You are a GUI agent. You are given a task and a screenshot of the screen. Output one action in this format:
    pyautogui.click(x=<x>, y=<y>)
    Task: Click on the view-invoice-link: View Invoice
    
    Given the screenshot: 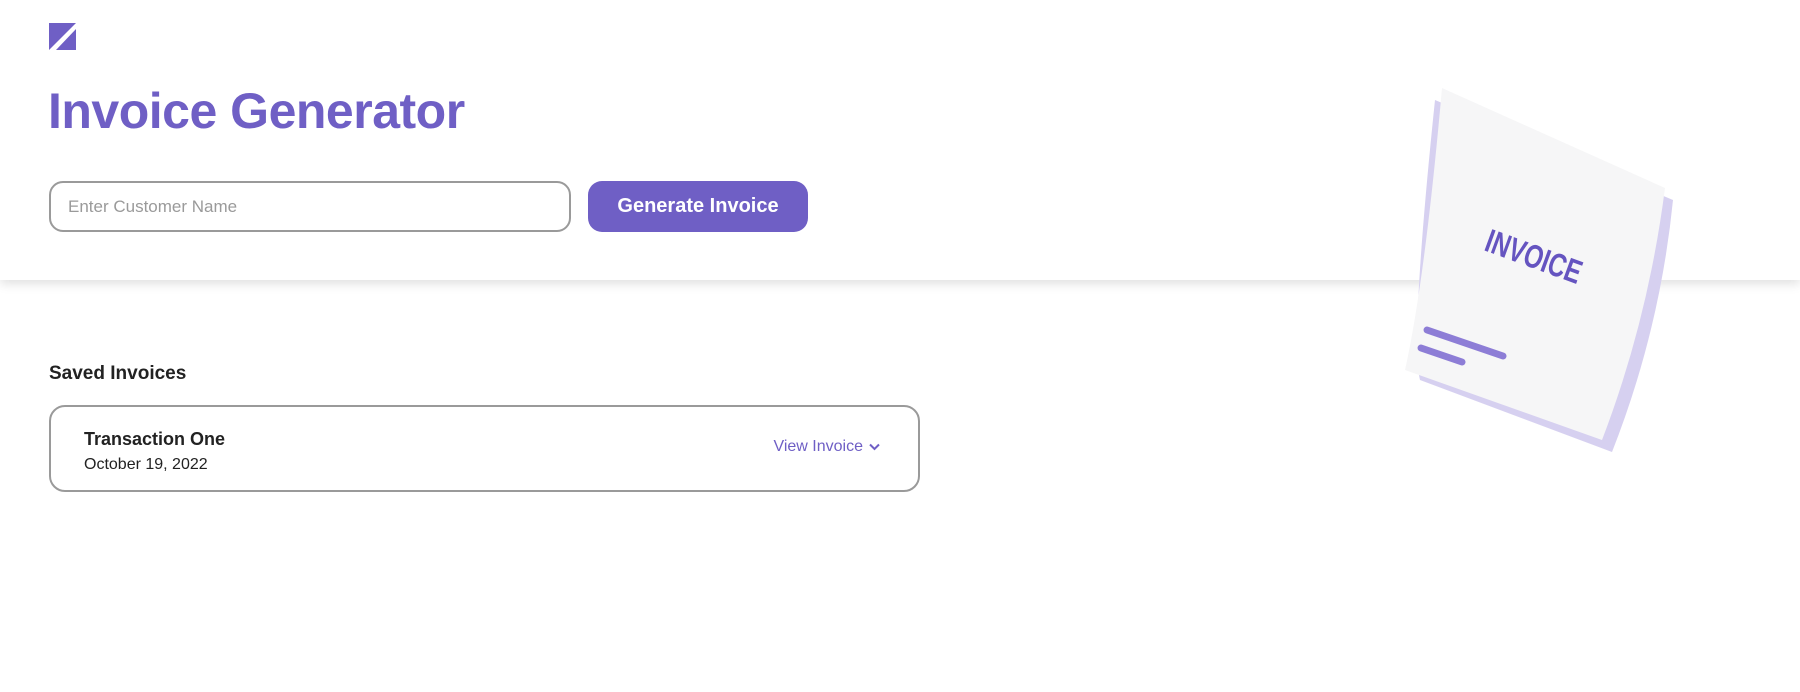 What is the action you would take?
    pyautogui.click(x=826, y=447)
    